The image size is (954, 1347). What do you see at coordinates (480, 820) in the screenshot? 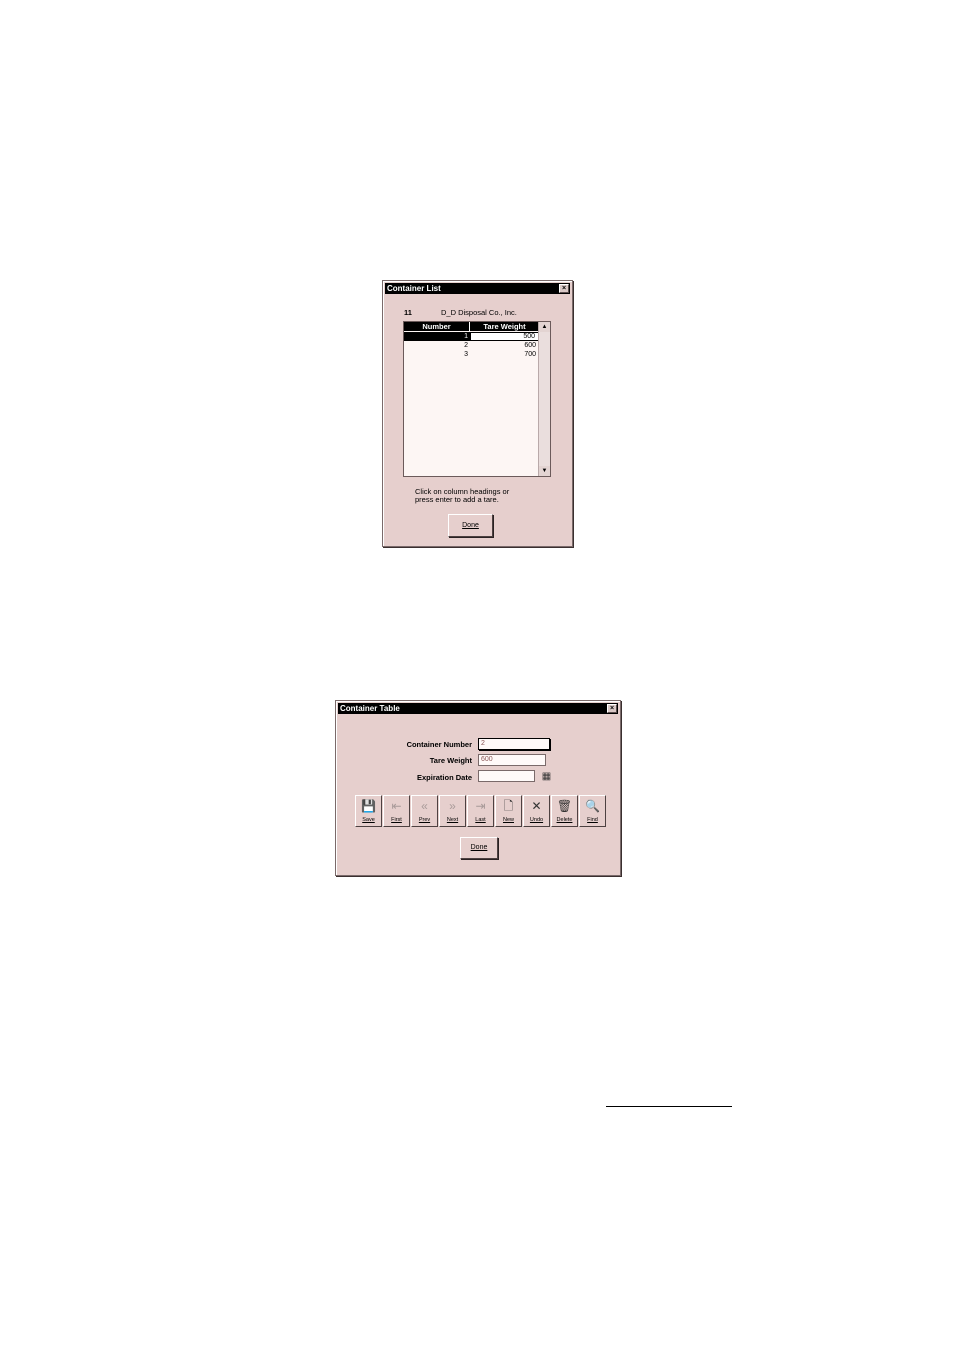
I see `last-label: Last` at bounding box center [480, 820].